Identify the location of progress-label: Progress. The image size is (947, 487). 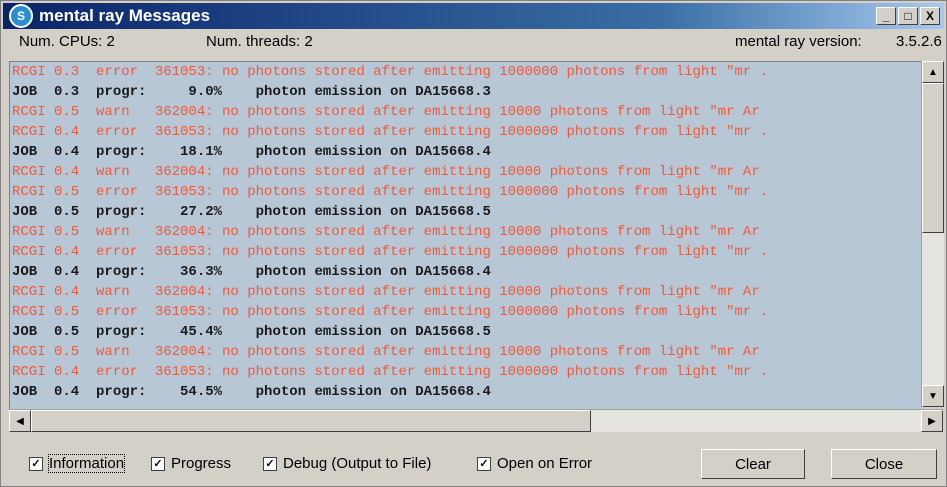
(201, 463).